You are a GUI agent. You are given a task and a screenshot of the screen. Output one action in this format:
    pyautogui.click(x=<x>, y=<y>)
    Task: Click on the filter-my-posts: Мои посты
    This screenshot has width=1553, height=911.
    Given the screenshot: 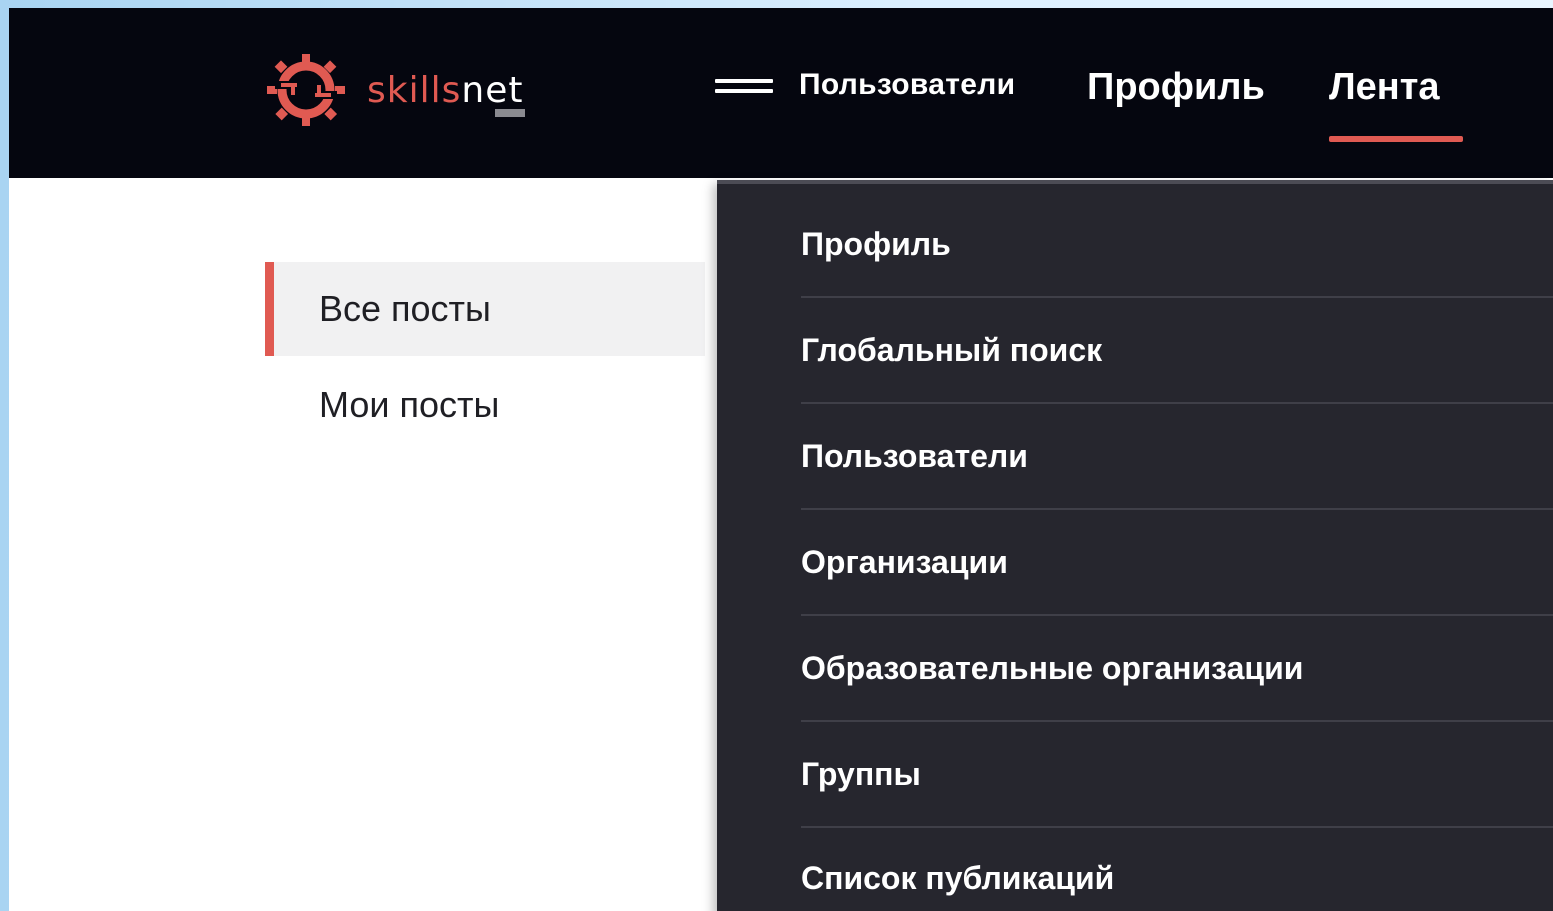 What is the action you would take?
    pyautogui.click(x=485, y=405)
    